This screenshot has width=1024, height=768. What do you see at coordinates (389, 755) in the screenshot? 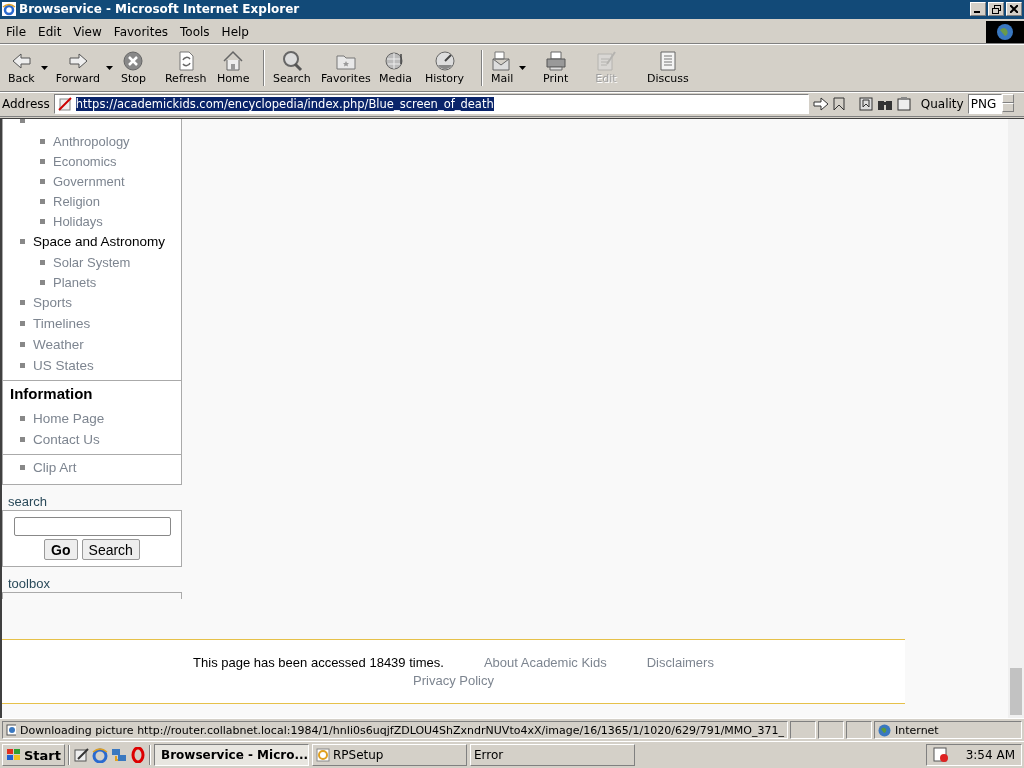
I see `taskbar-button: RPSetup` at bounding box center [389, 755].